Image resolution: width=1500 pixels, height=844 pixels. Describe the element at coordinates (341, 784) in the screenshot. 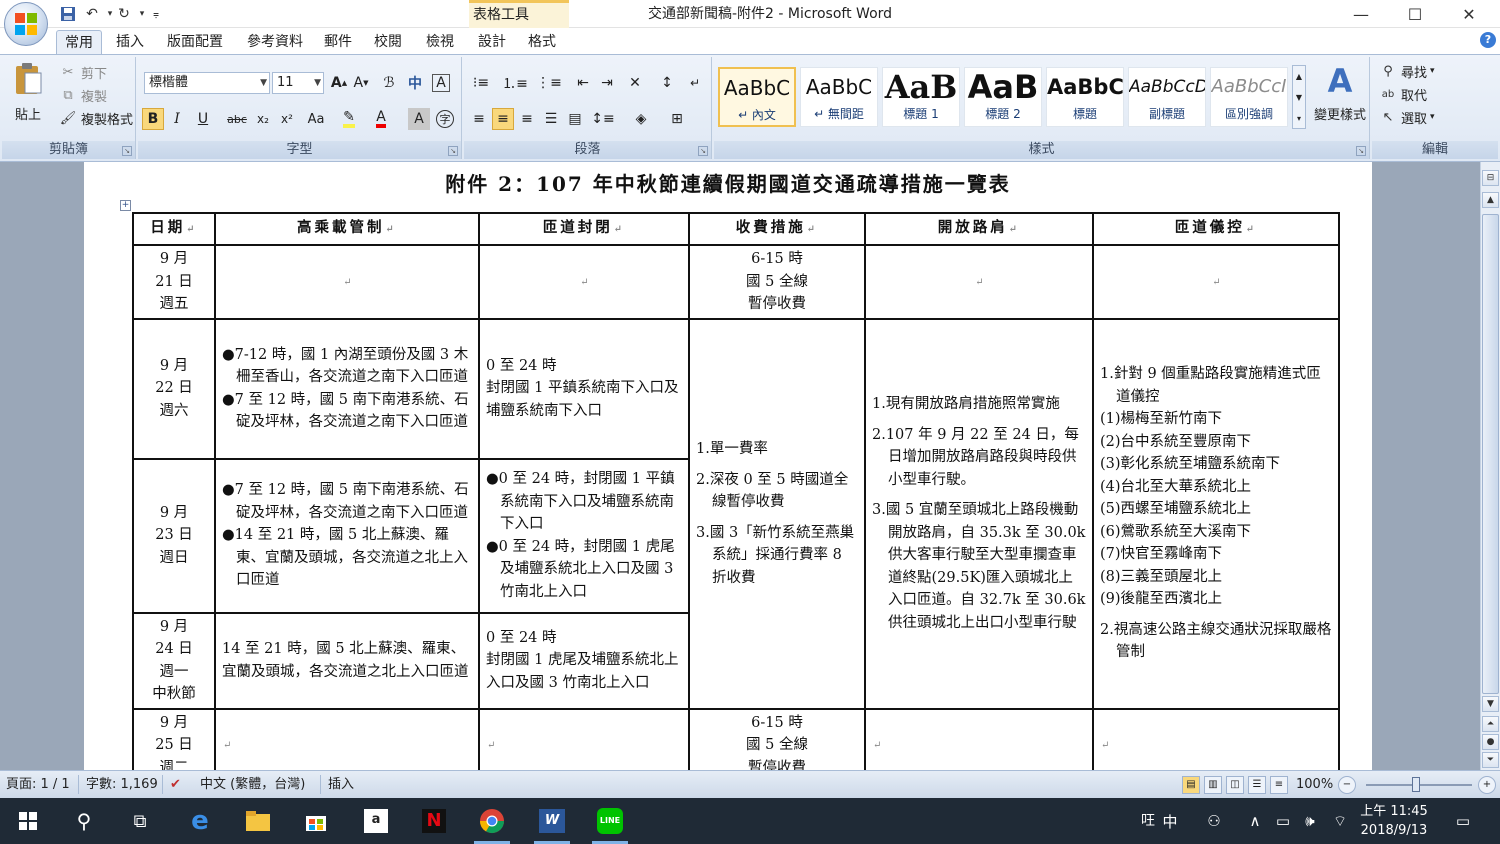

I see `insert-mode: 插入` at that location.